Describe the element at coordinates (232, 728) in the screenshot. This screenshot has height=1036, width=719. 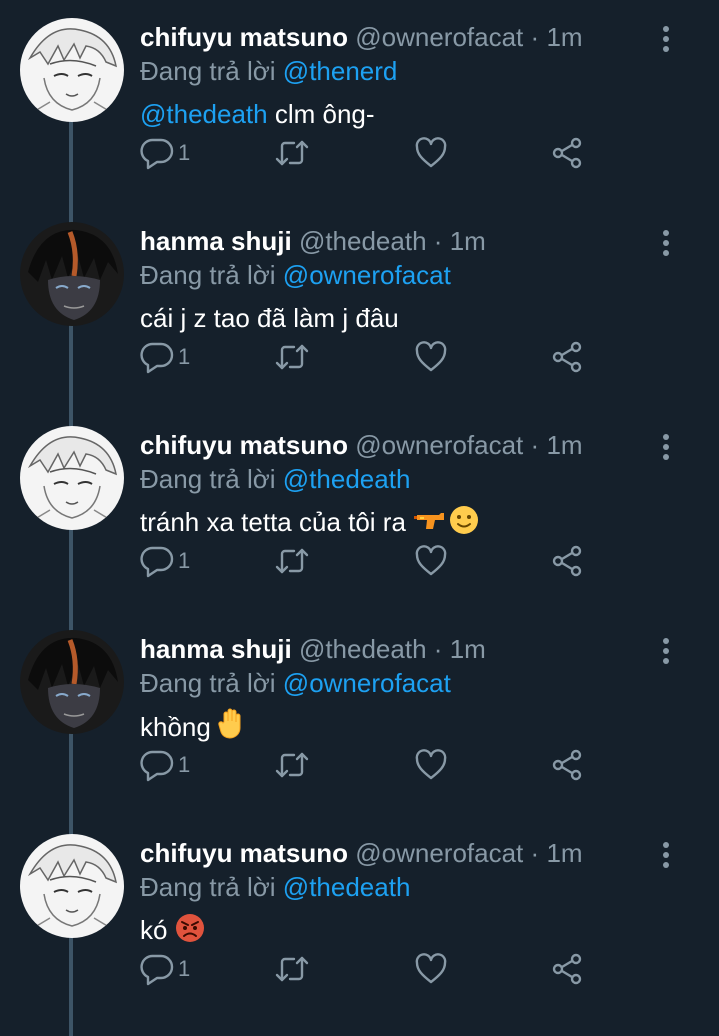
I see `raised-hand-emoji` at that location.